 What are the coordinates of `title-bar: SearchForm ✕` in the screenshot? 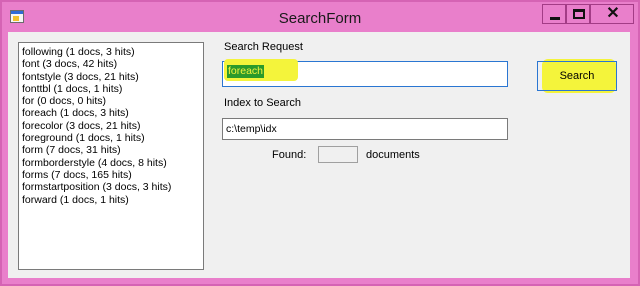 It's located at (320, 17).